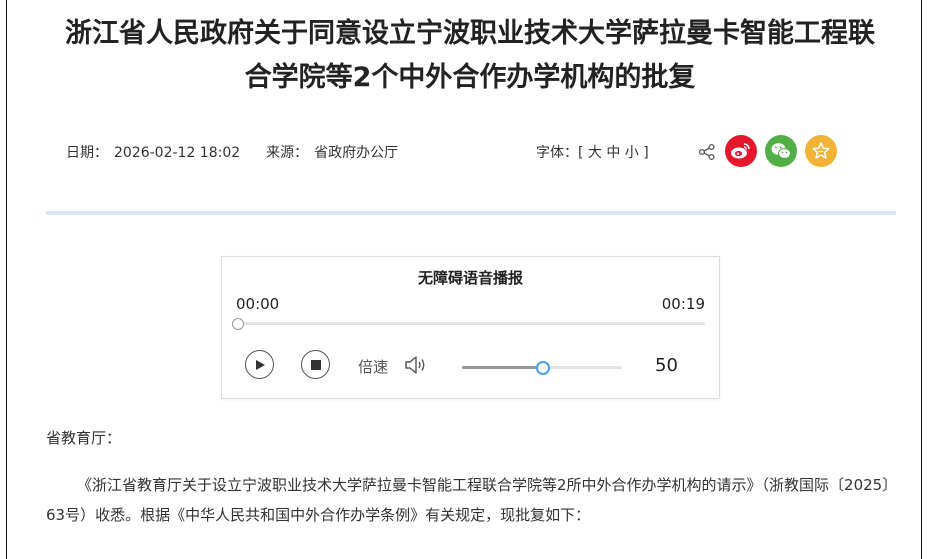 The image size is (929, 559). What do you see at coordinates (470, 33) in the screenshot?
I see `title-line-1: 浙江省人民政府关于同意设立宁波职业技术大学萨拉曼卡智能工程联` at bounding box center [470, 33].